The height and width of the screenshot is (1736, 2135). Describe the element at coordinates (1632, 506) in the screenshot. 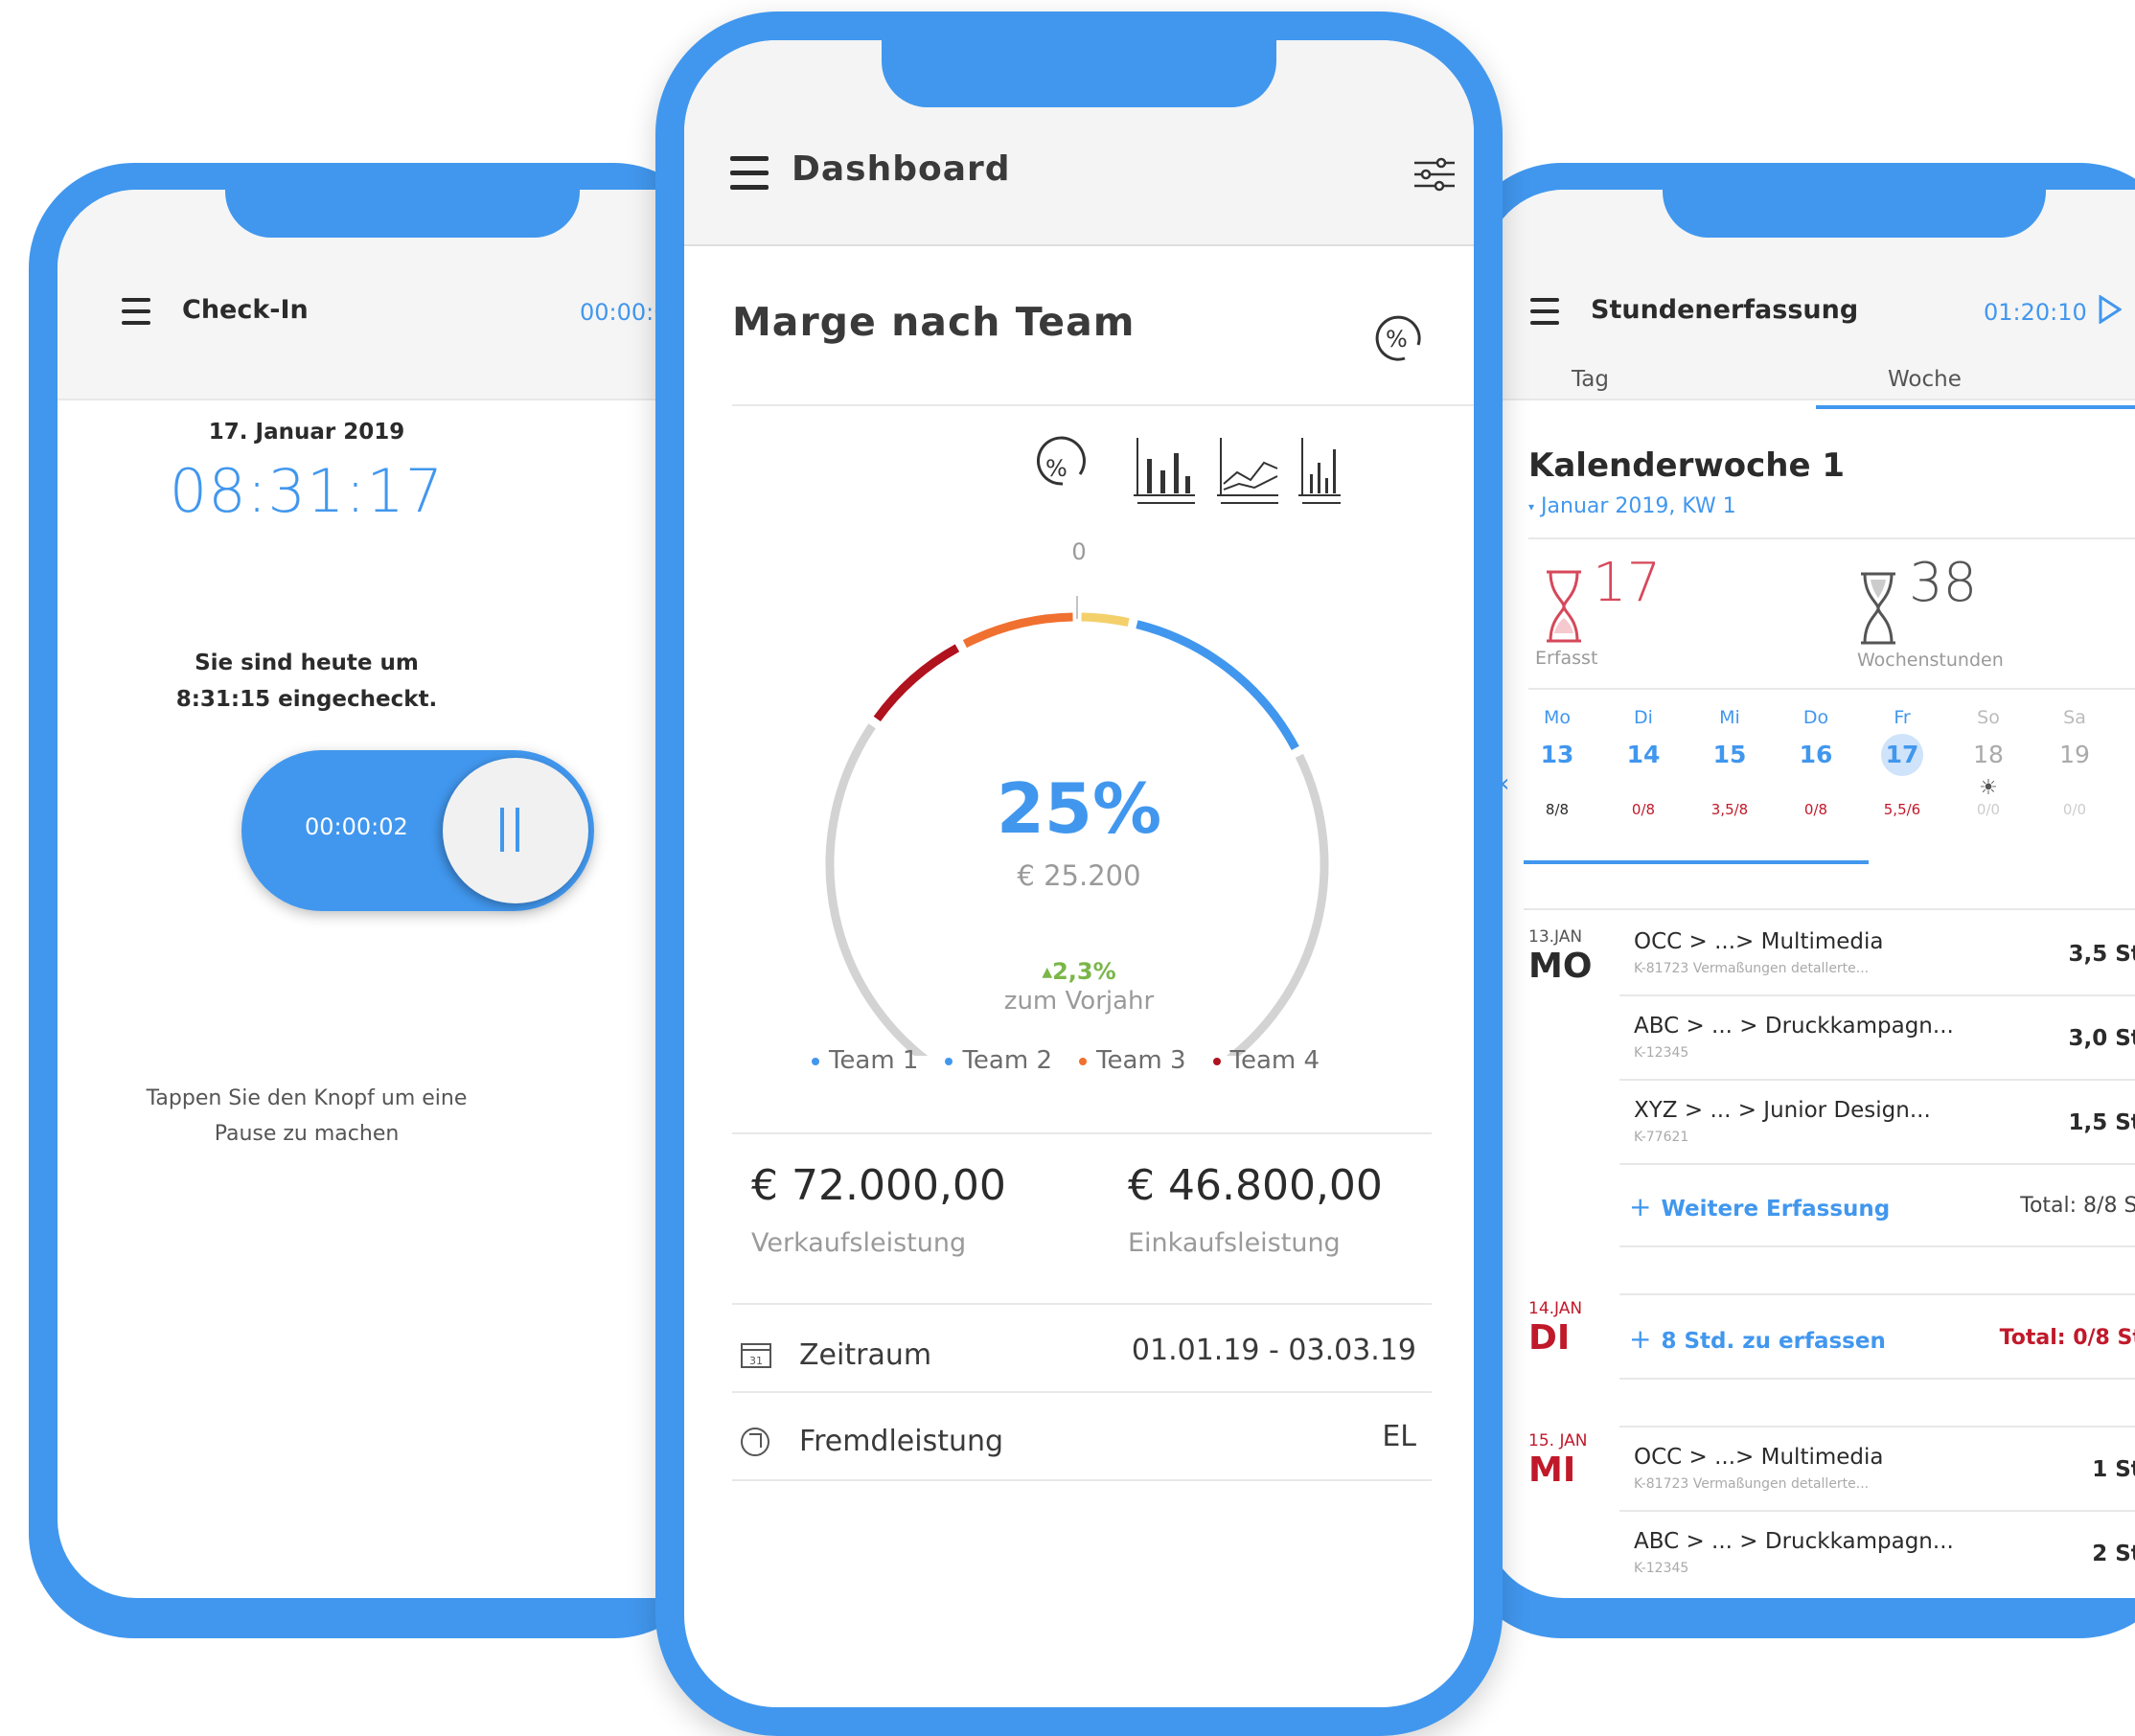

I see `week-selector: ▾ Januar 2019, KW 1` at that location.